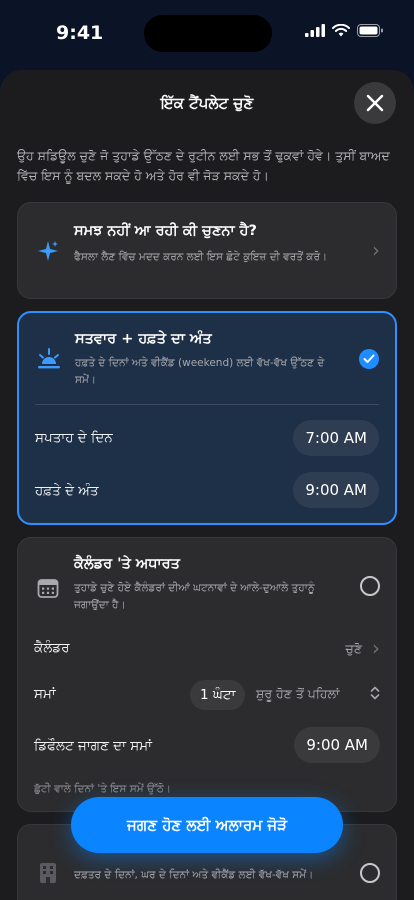 The width and height of the screenshot is (414, 900). What do you see at coordinates (353, 649) in the screenshot?
I see `calendar-select-value: ਚੁਣੋ` at bounding box center [353, 649].